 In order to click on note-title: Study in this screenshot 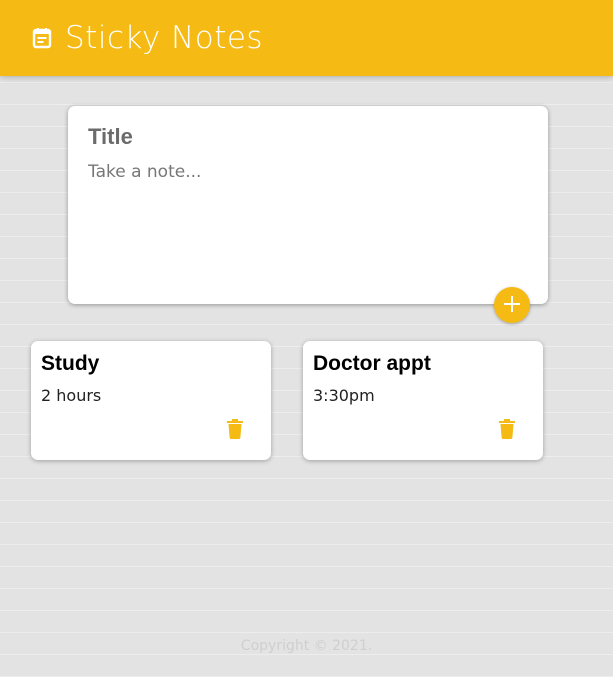, I will do `click(70, 363)`.